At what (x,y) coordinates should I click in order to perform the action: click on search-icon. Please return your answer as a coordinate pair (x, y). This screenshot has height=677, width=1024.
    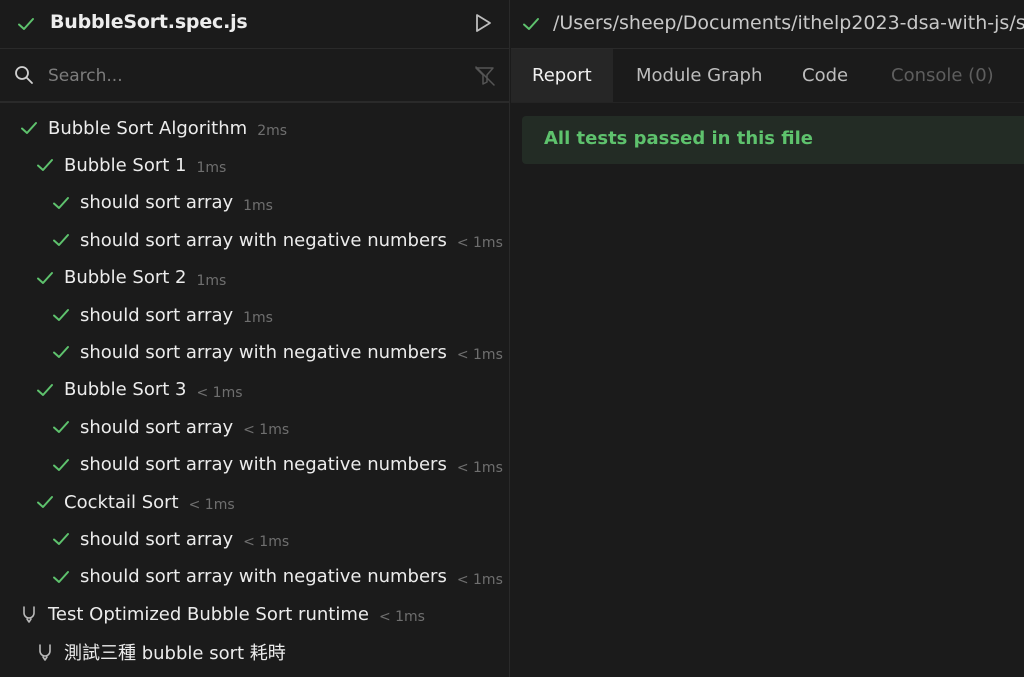
    Looking at the image, I should click on (24, 77).